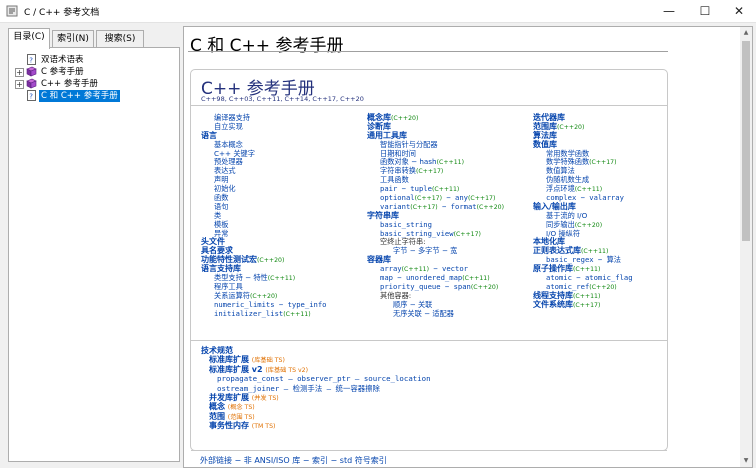 Image resolution: width=756 pixels, height=468 pixels. Describe the element at coordinates (209, 135) in the screenshot. I see `link-text: 语言` at that location.